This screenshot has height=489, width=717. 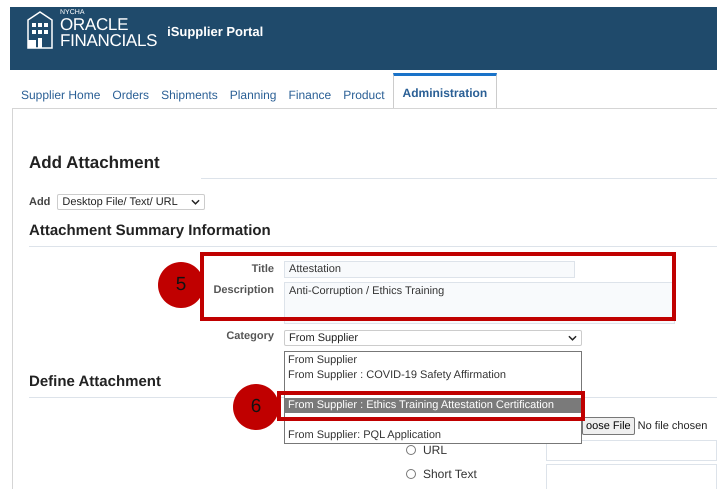 I want to click on title-field: Attestation, so click(x=429, y=269).